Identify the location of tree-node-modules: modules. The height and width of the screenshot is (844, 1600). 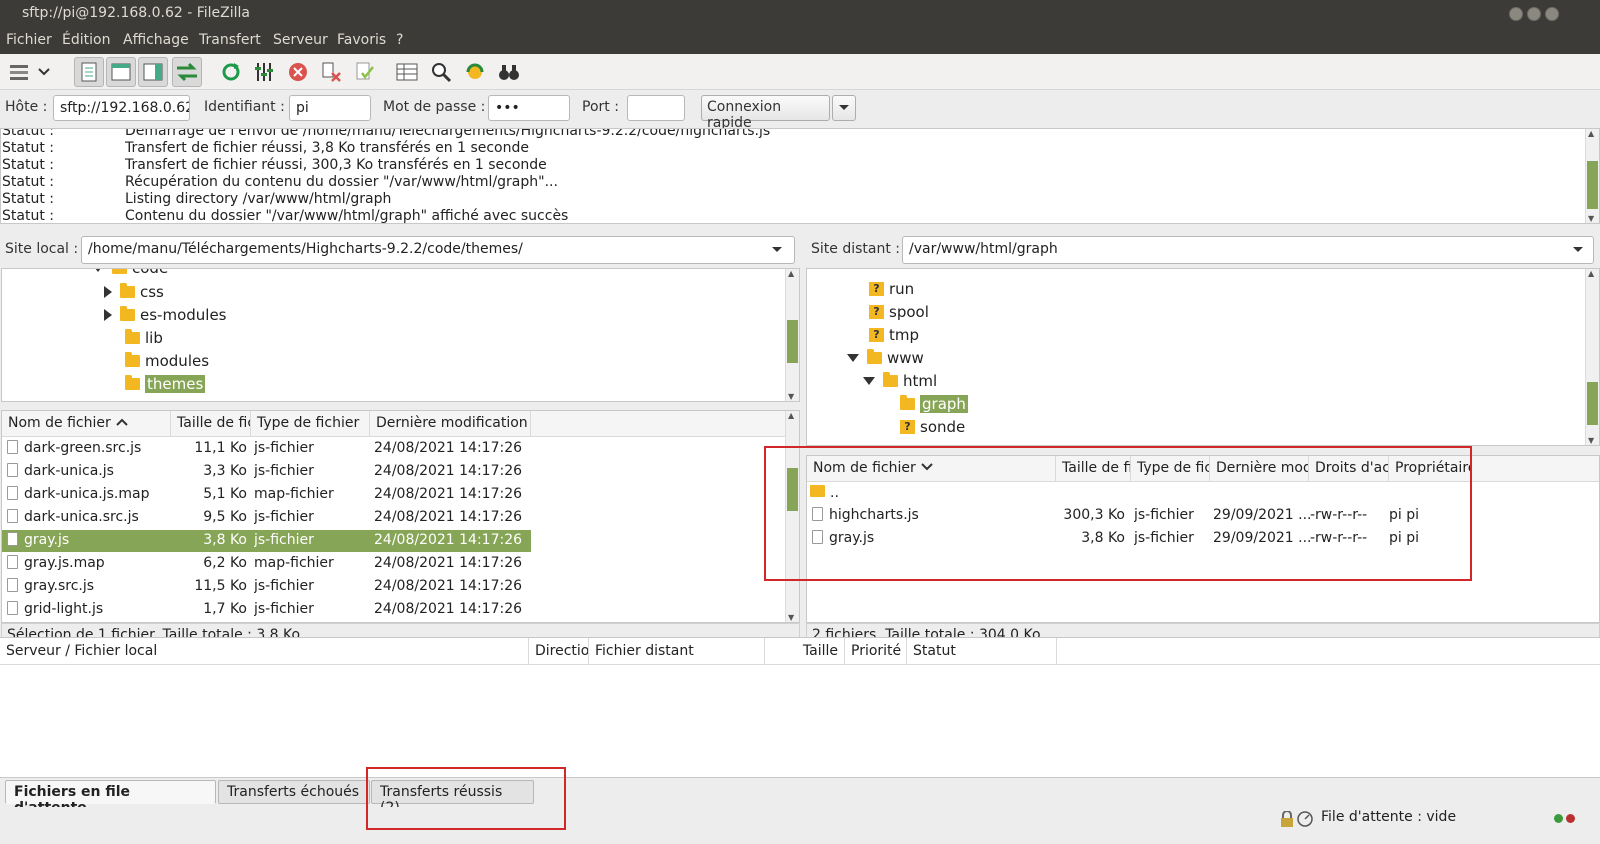
(167, 360).